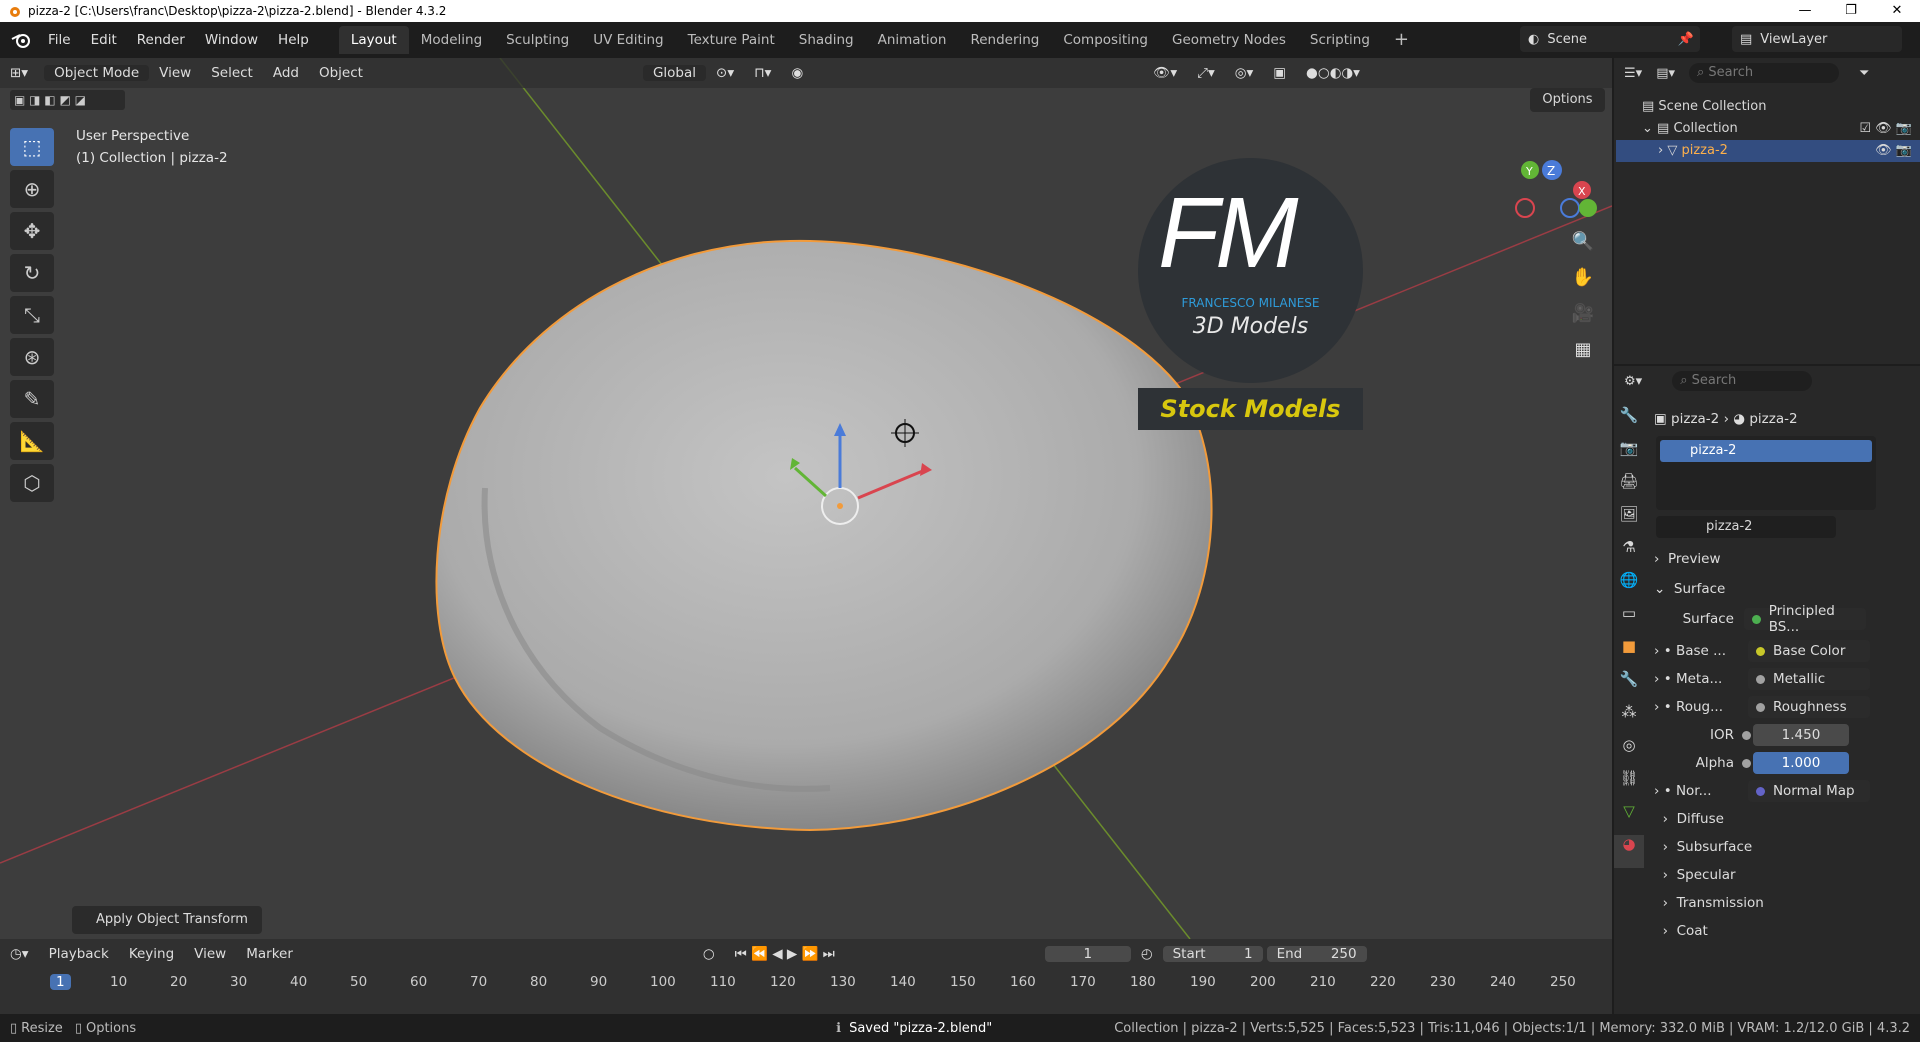 The image size is (1920, 1042). I want to click on zoom-icon: 🔍, so click(1583, 241).